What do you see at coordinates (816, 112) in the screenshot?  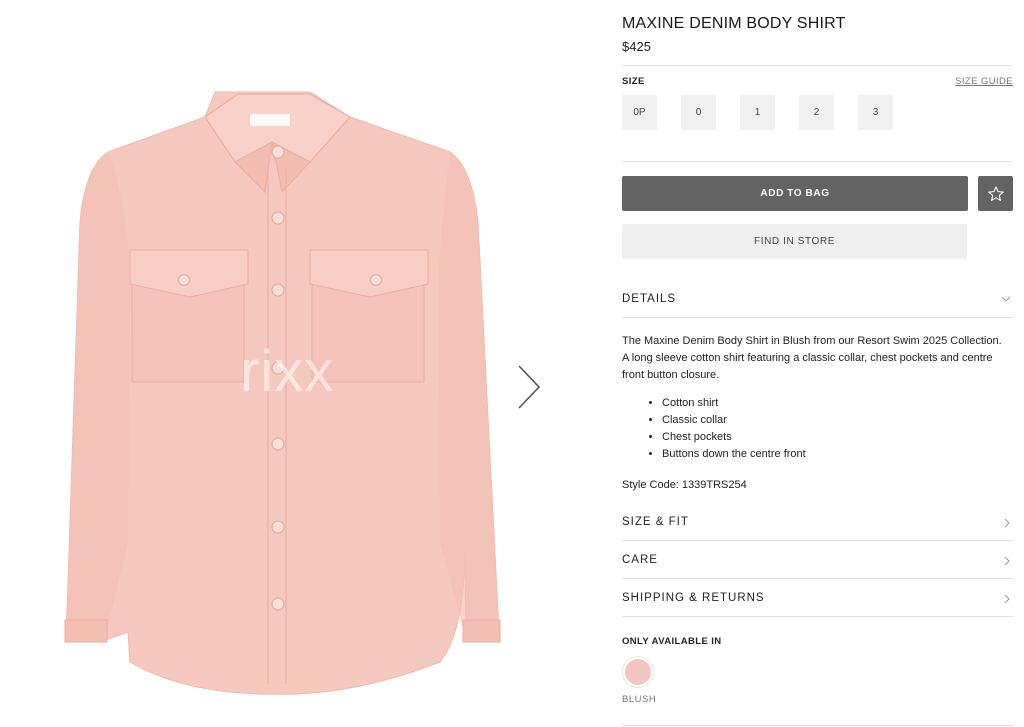 I see `size-option-2: 2` at bounding box center [816, 112].